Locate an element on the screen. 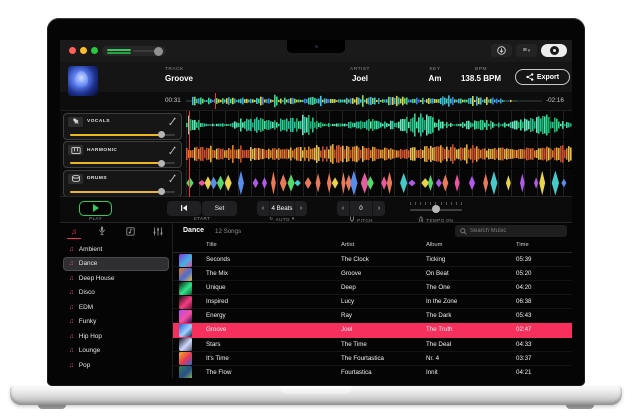 The width and height of the screenshot is (632, 416). microphone-icon is located at coordinates (75, 121).